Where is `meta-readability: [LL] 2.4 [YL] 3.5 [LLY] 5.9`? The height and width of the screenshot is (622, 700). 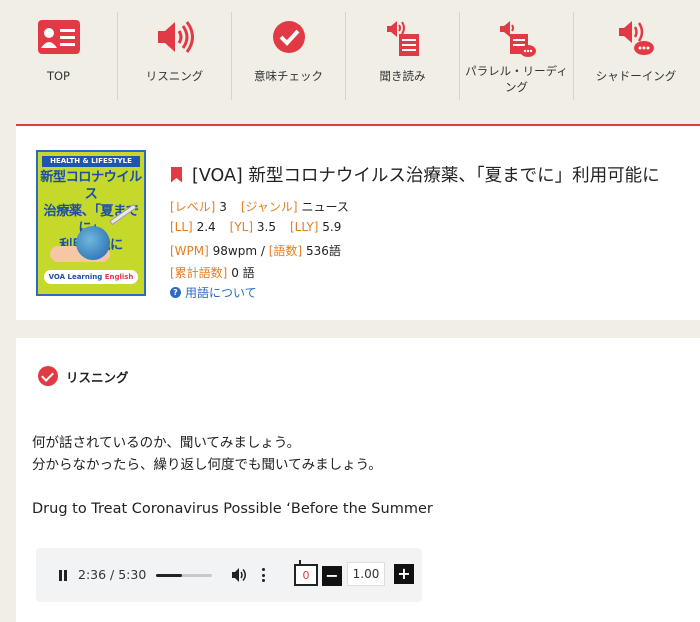 meta-readability: [LL] 2.4 [YL] 3.5 [LLY] 5.9 is located at coordinates (256, 227).